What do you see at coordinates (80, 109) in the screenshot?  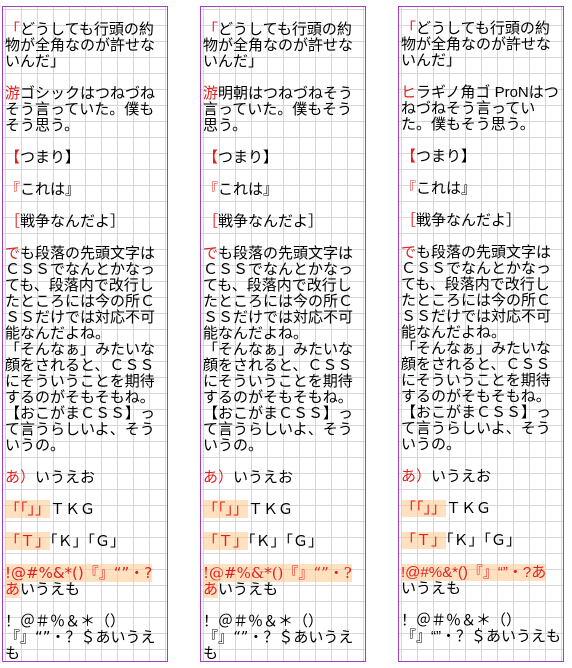 I see `paragraph-text: ゴシックはつねづねそう言っていた。僕もそう思う。` at bounding box center [80, 109].